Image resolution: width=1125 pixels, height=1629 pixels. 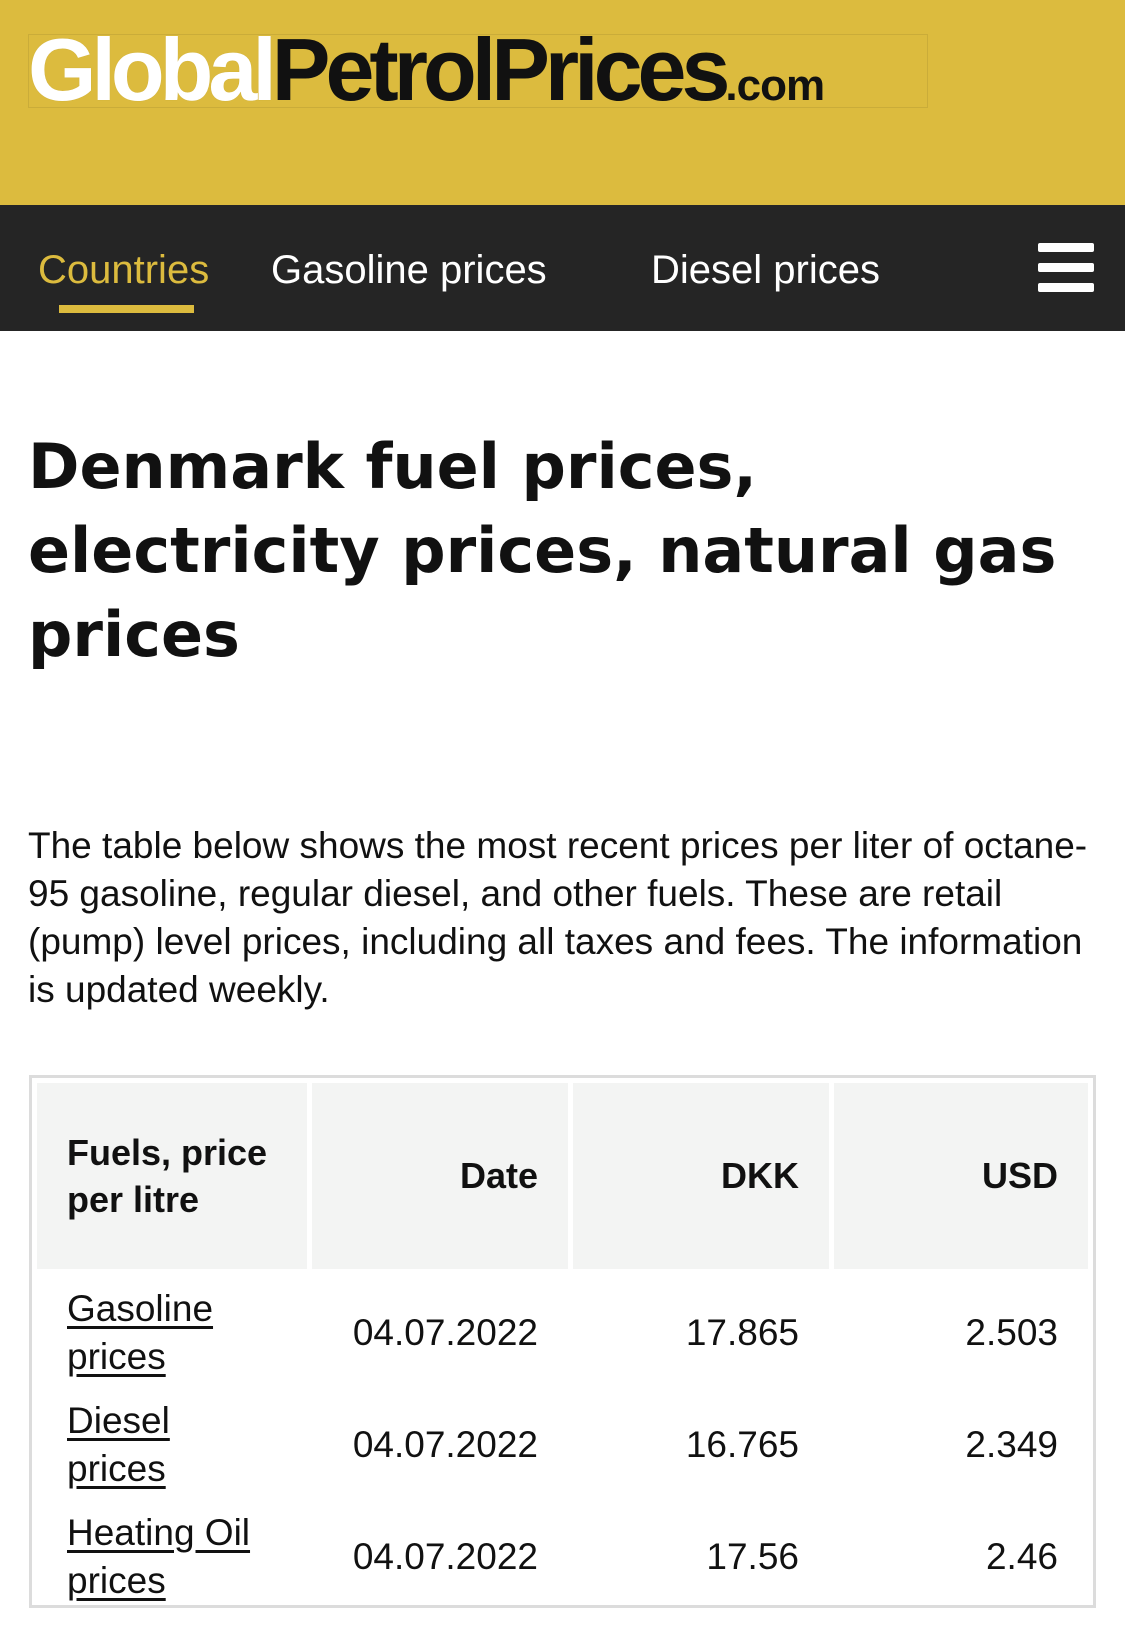 I want to click on table-header-row: Fuels, price per litre Date DKK USD, so click(x=562, y=1176).